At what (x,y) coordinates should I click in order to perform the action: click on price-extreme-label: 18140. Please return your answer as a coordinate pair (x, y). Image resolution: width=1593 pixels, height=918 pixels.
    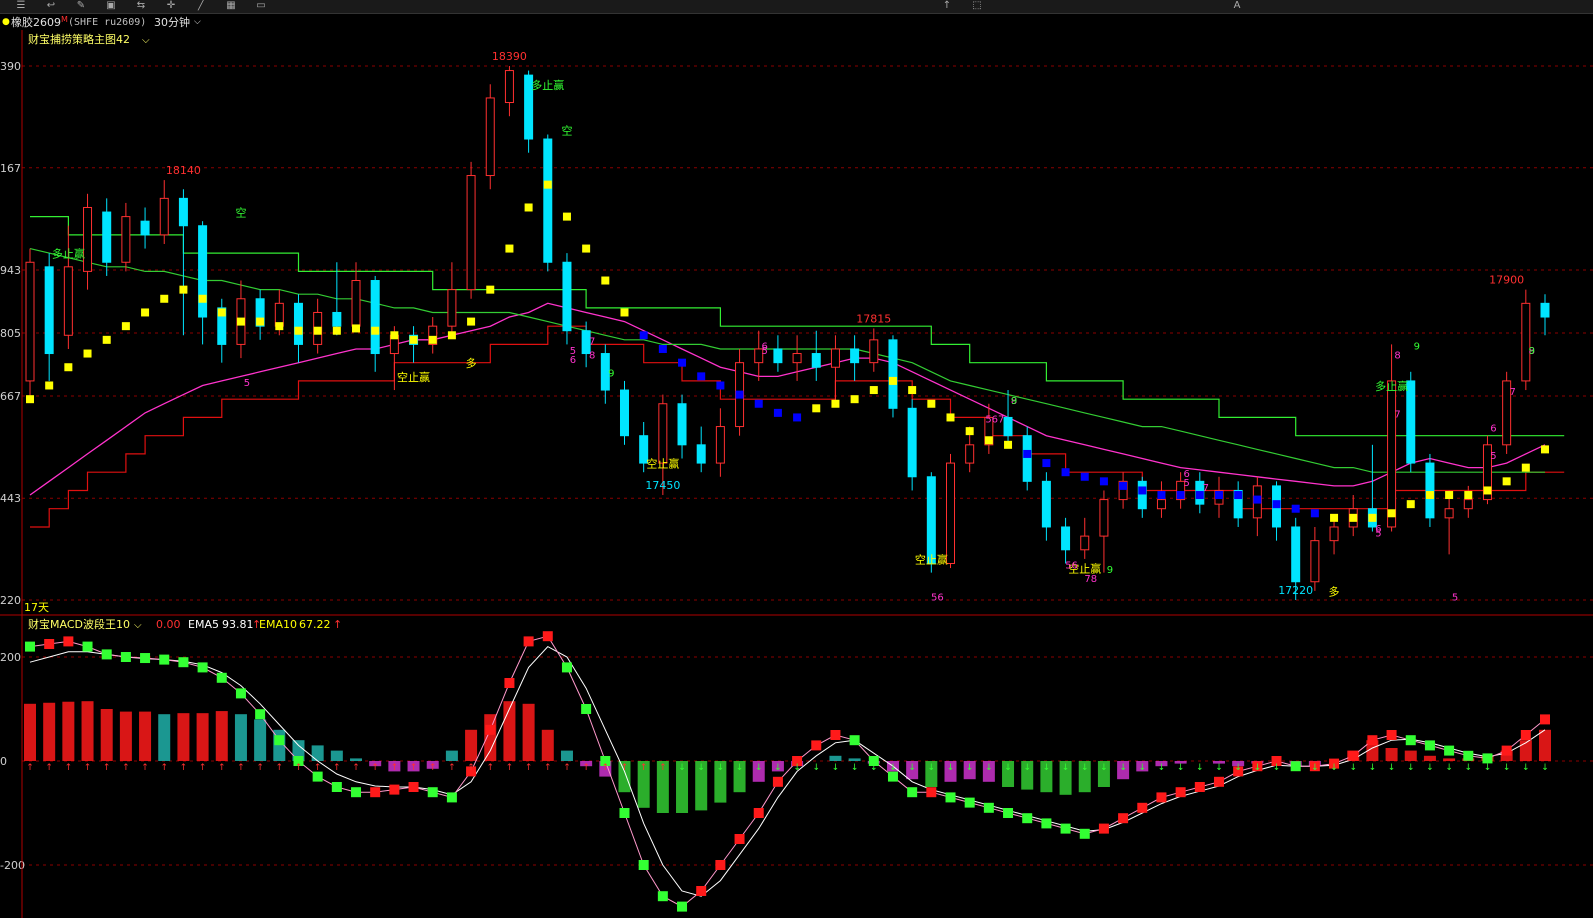
    Looking at the image, I should click on (183, 170).